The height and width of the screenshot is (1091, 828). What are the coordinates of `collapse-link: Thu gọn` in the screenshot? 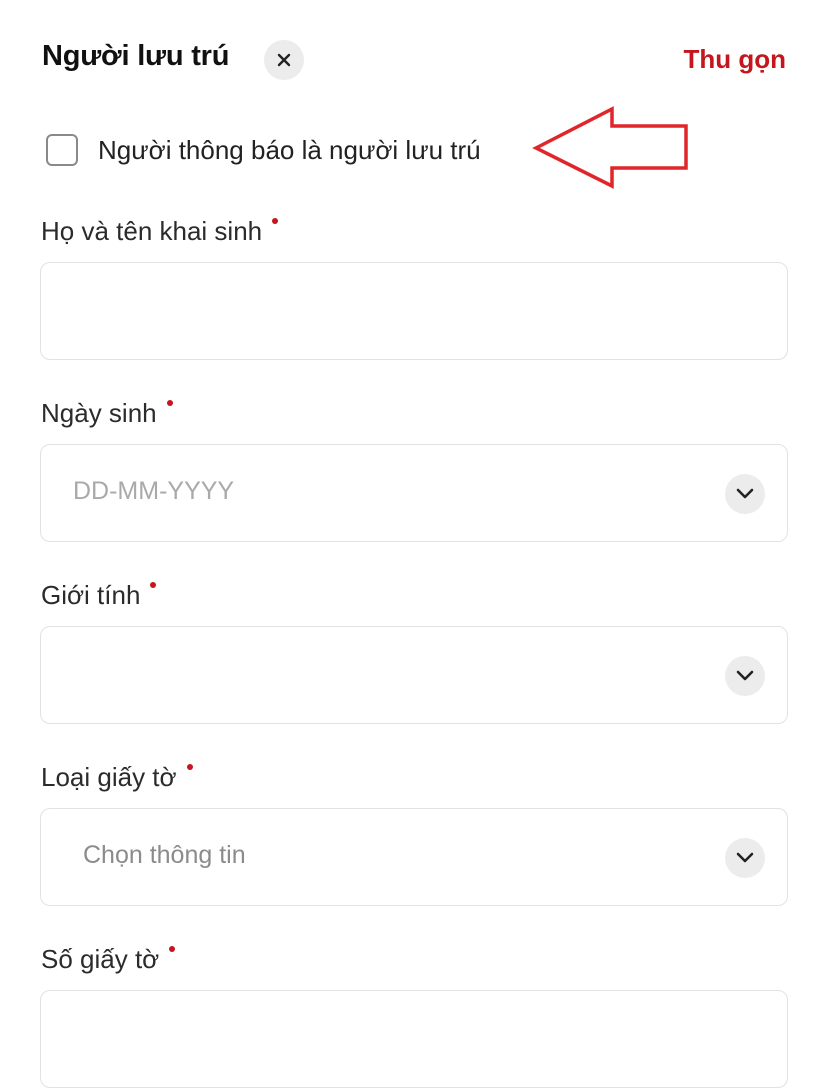 It's located at (734, 59).